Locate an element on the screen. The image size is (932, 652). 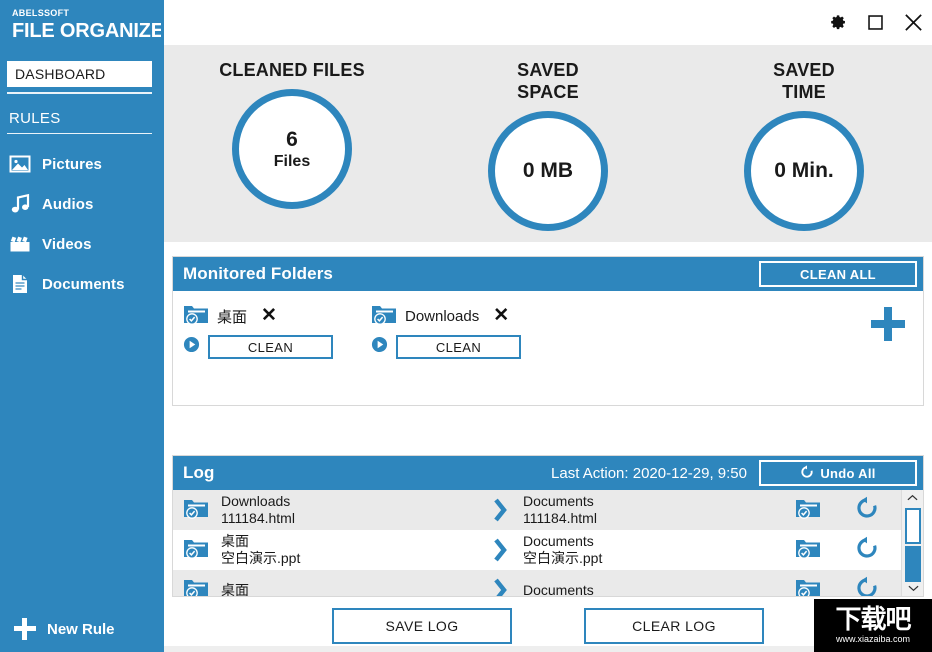
maximize-button is located at coordinates (875, 22).